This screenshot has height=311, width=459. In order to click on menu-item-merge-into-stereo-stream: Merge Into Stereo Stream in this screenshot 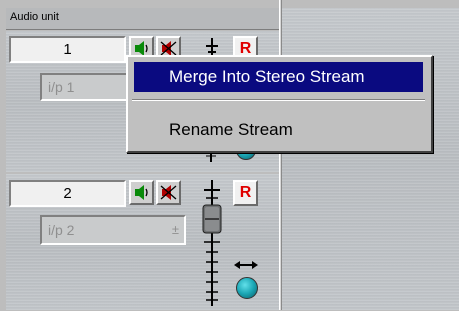, I will do `click(278, 77)`.